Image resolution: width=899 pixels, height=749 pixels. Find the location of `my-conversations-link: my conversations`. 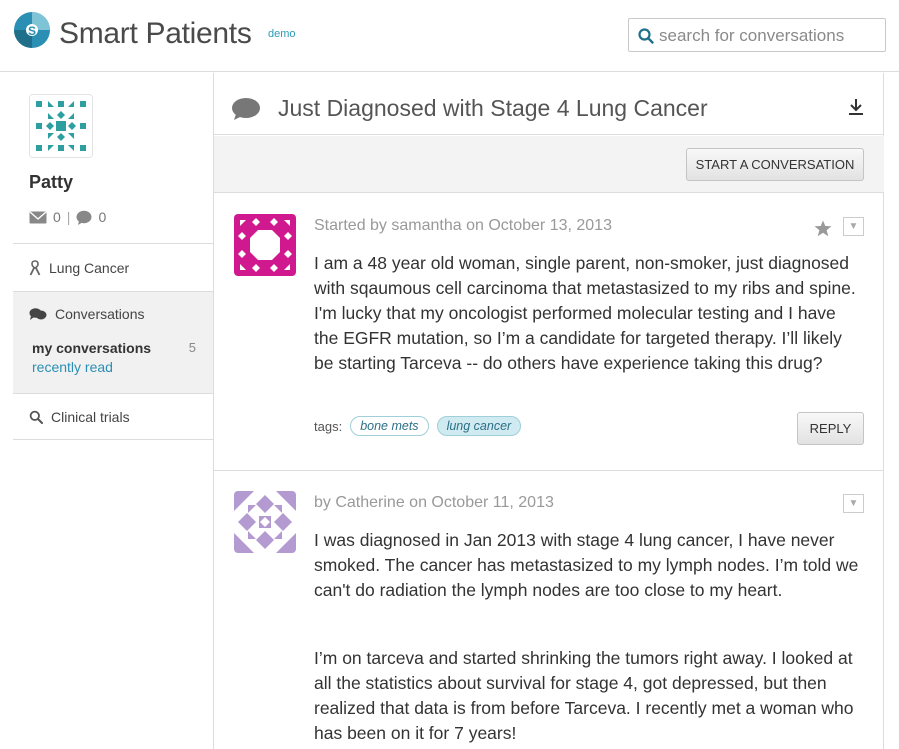

my-conversations-link: my conversations is located at coordinates (91, 348).